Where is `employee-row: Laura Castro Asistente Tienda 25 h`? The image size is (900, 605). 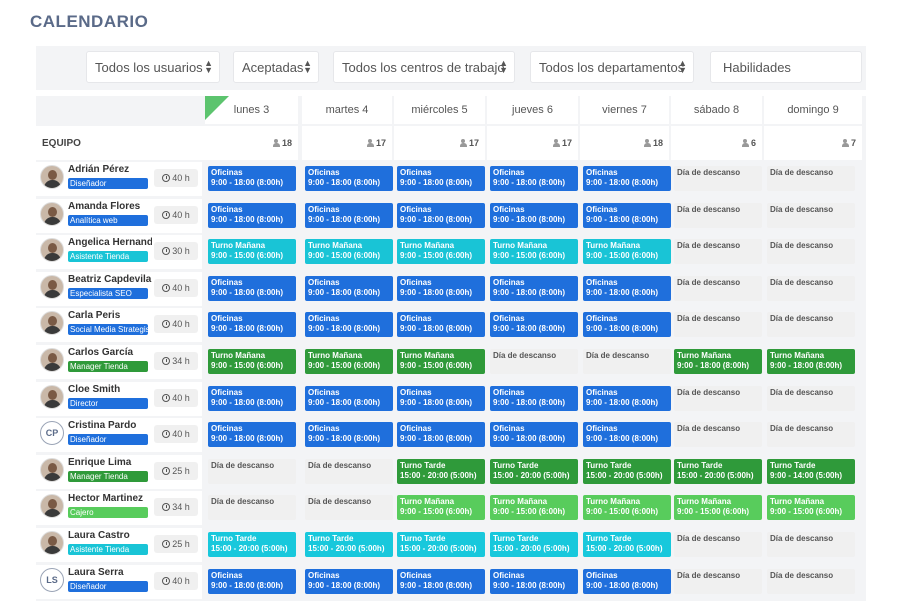
employee-row: Laura Castro Asistente Tienda 25 h is located at coordinates (119, 545).